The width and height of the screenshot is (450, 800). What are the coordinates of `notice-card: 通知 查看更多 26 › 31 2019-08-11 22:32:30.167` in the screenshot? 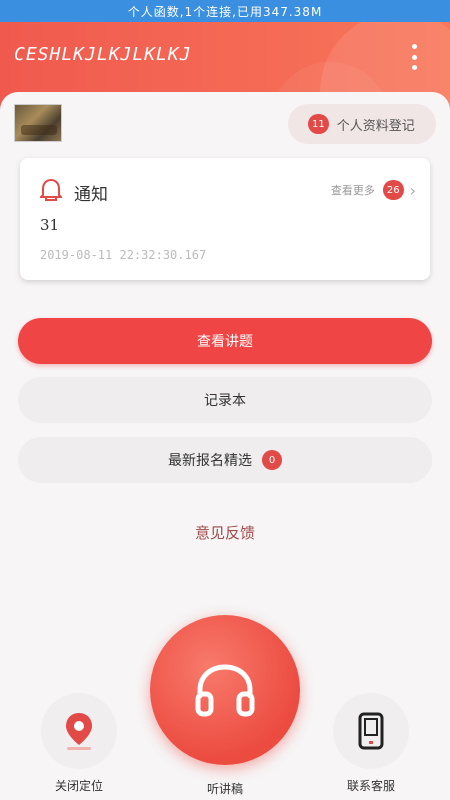 It's located at (225, 219).